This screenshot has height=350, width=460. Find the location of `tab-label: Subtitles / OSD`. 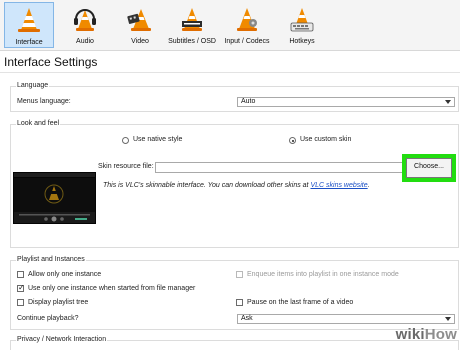

tab-label: Subtitles / OSD is located at coordinates (192, 41).